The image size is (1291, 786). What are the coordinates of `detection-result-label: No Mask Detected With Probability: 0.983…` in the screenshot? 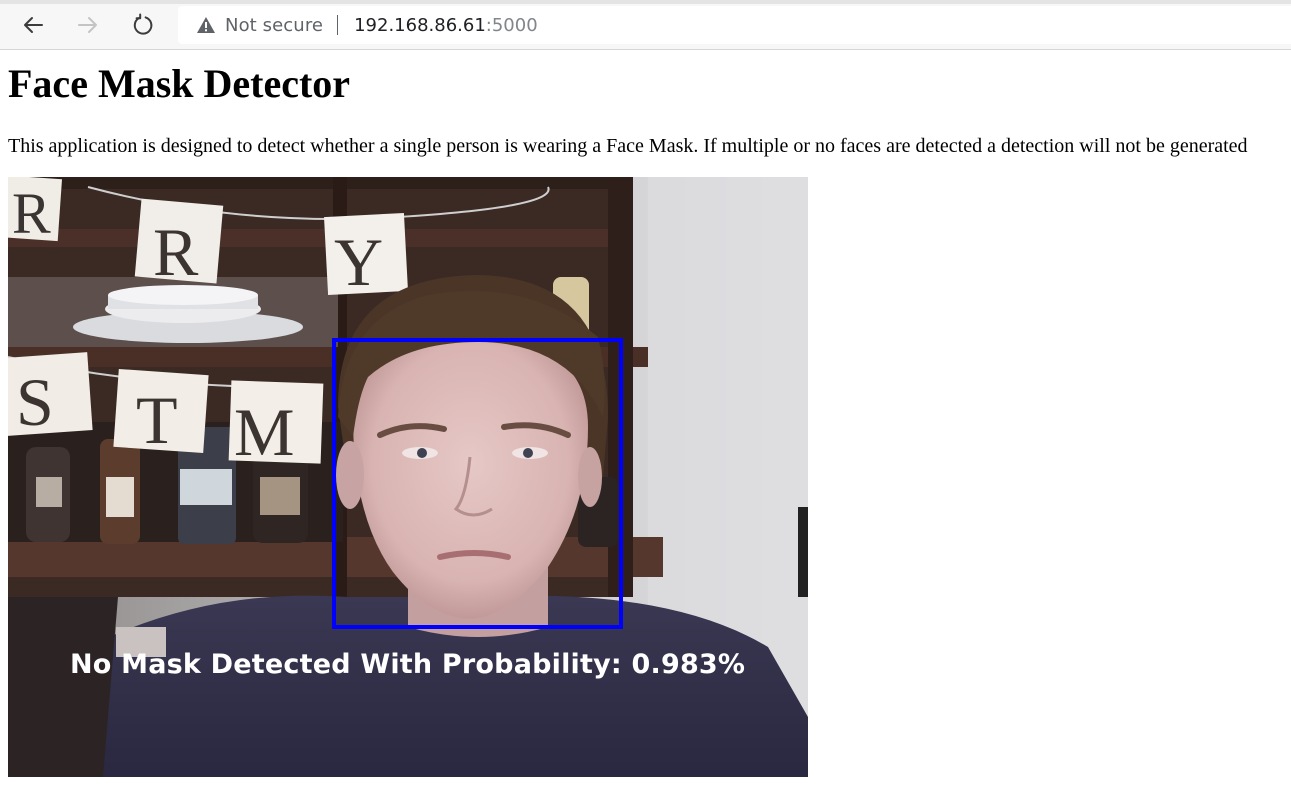 It's located at (408, 664).